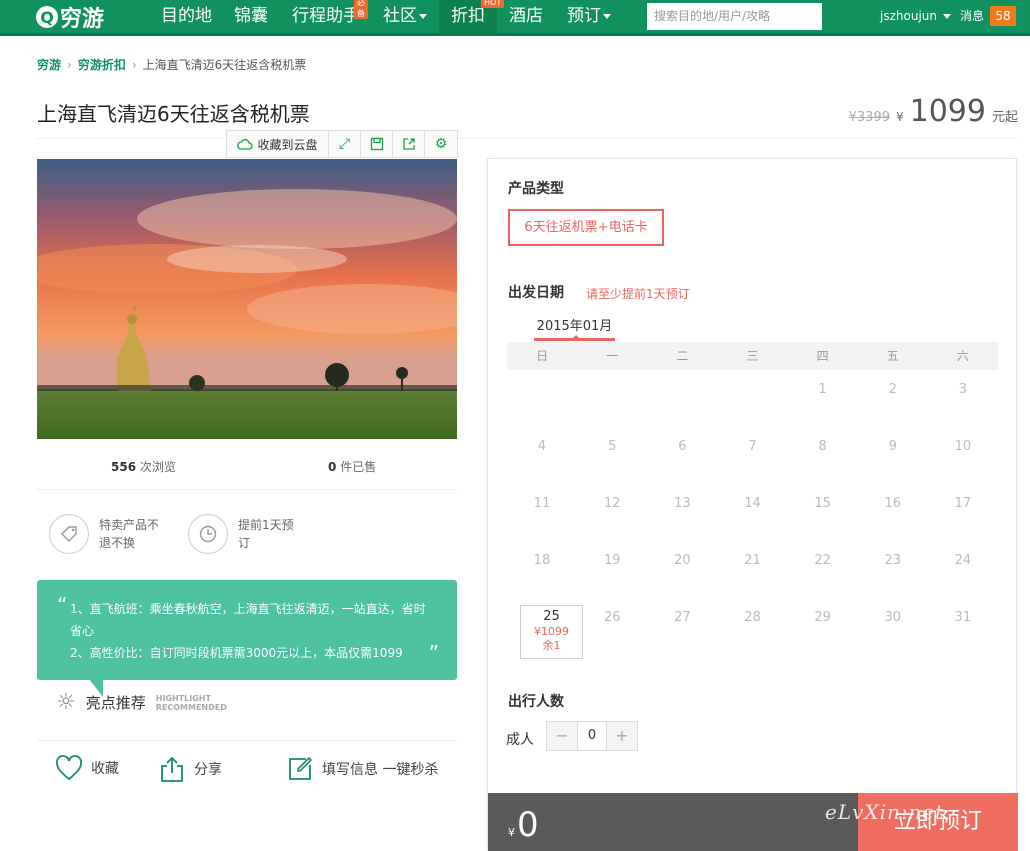  I want to click on calendar-week: 11 12 13 14 15 16 17, so click(752, 512).